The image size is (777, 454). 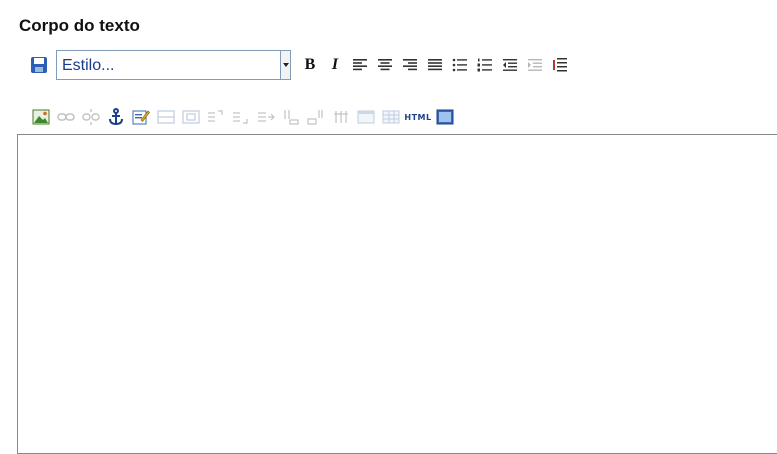 What do you see at coordinates (535, 65) in the screenshot?
I see `indent-icon-disabled` at bounding box center [535, 65].